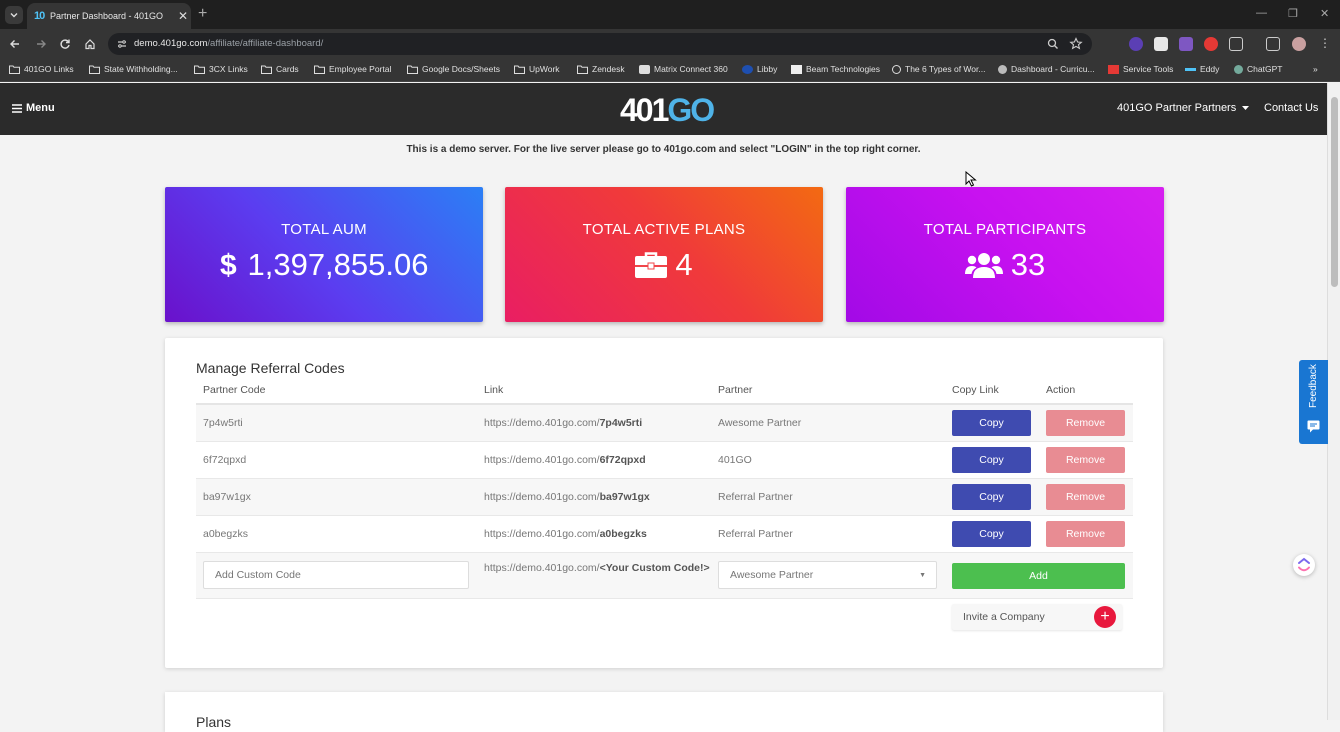 The height and width of the screenshot is (732, 1340). Describe the element at coordinates (39, 16) in the screenshot. I see `tab-favicon: 10` at that location.